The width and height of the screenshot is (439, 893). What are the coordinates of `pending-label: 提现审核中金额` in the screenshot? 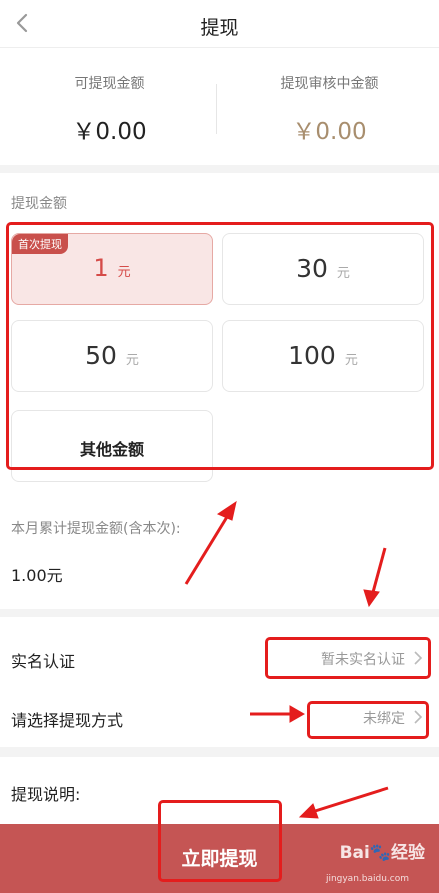 It's located at (329, 84).